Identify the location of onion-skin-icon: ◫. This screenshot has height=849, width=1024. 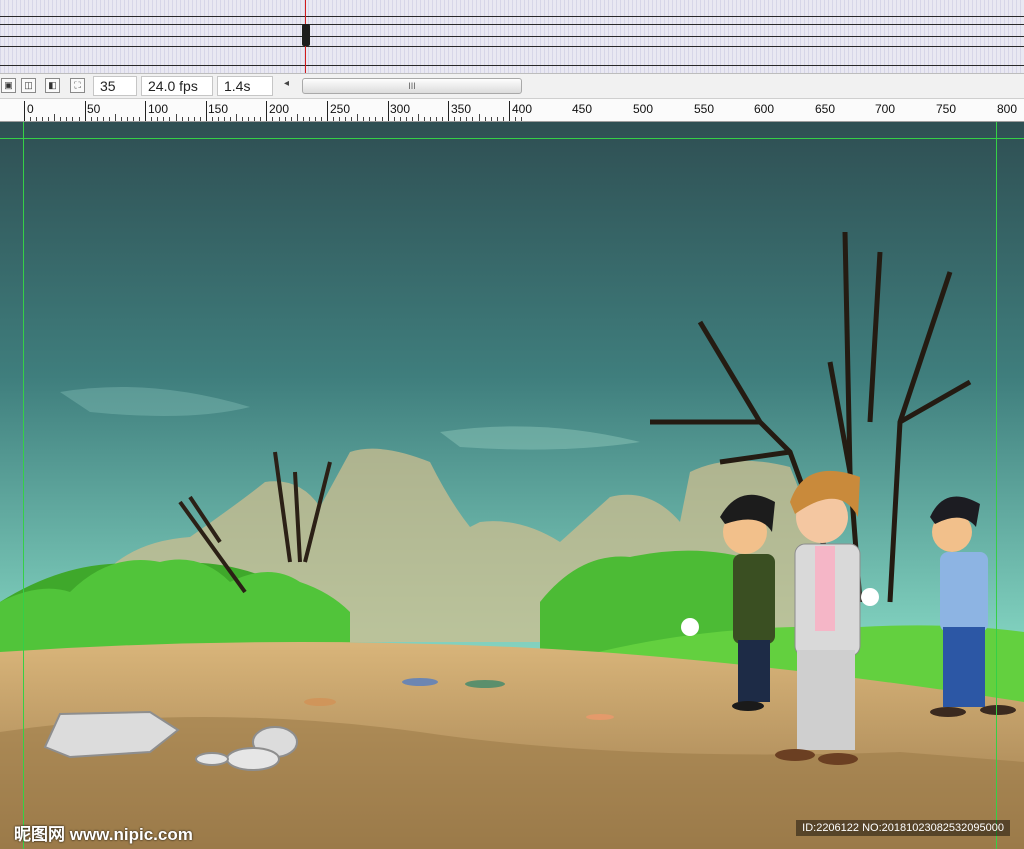
(28, 85).